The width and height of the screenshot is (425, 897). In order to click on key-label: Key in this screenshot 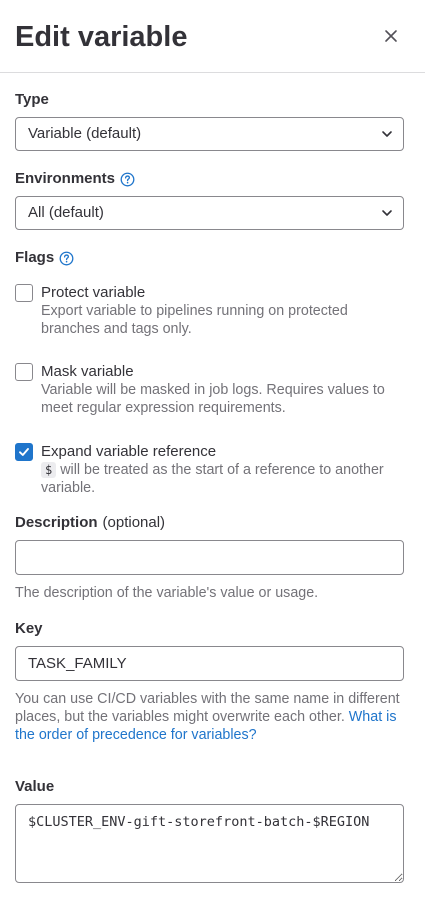, I will do `click(29, 628)`.